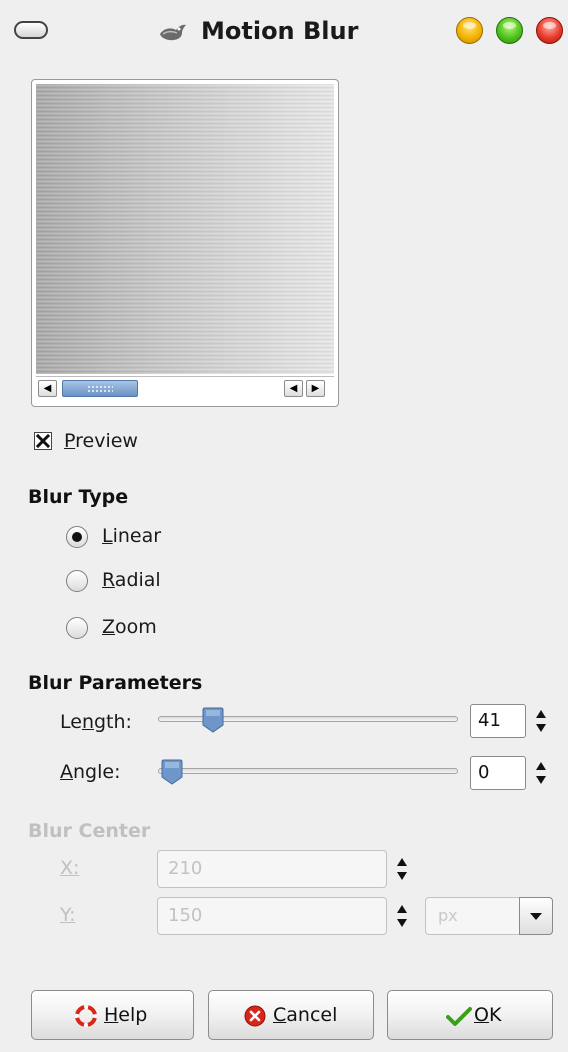  I want to click on maximize-icon, so click(509, 30).